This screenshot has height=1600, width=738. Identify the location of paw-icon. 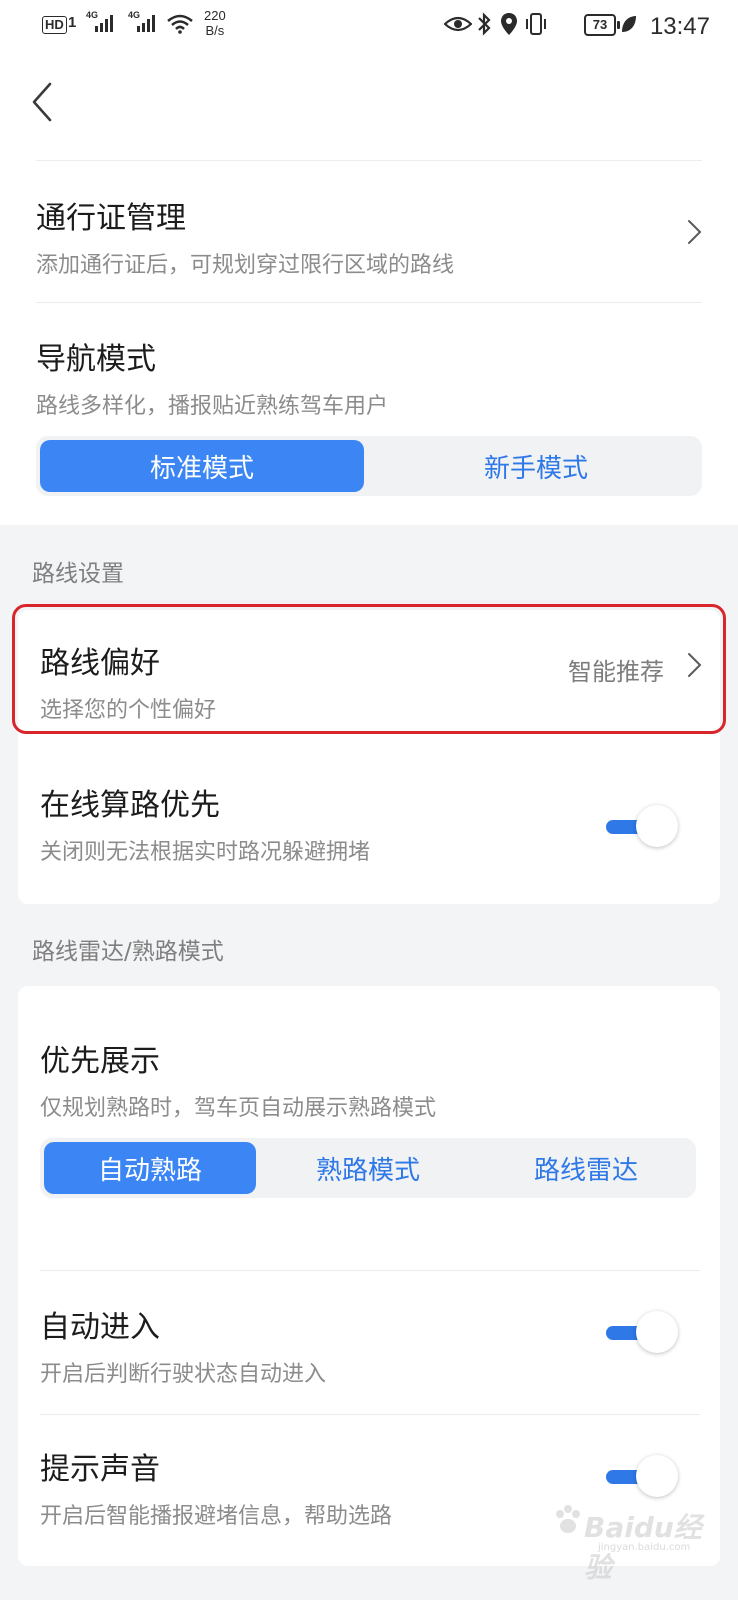
(568, 1519).